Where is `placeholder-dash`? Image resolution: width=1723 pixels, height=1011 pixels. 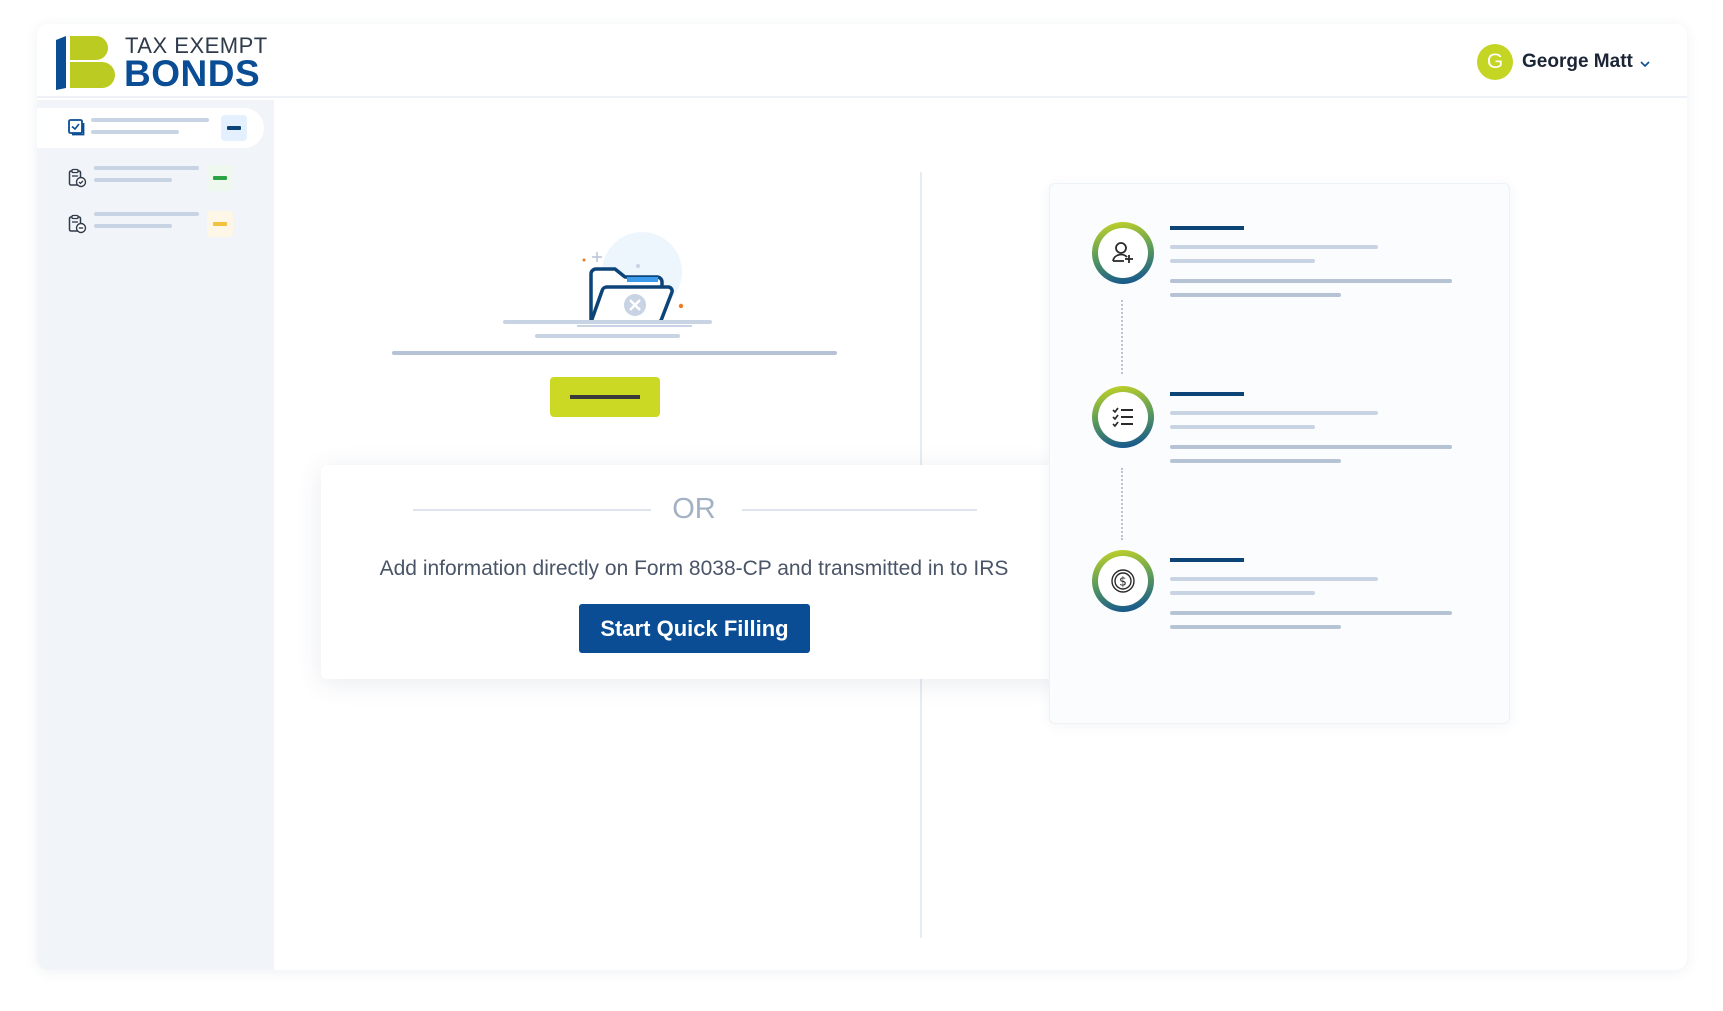 placeholder-dash is located at coordinates (605, 397).